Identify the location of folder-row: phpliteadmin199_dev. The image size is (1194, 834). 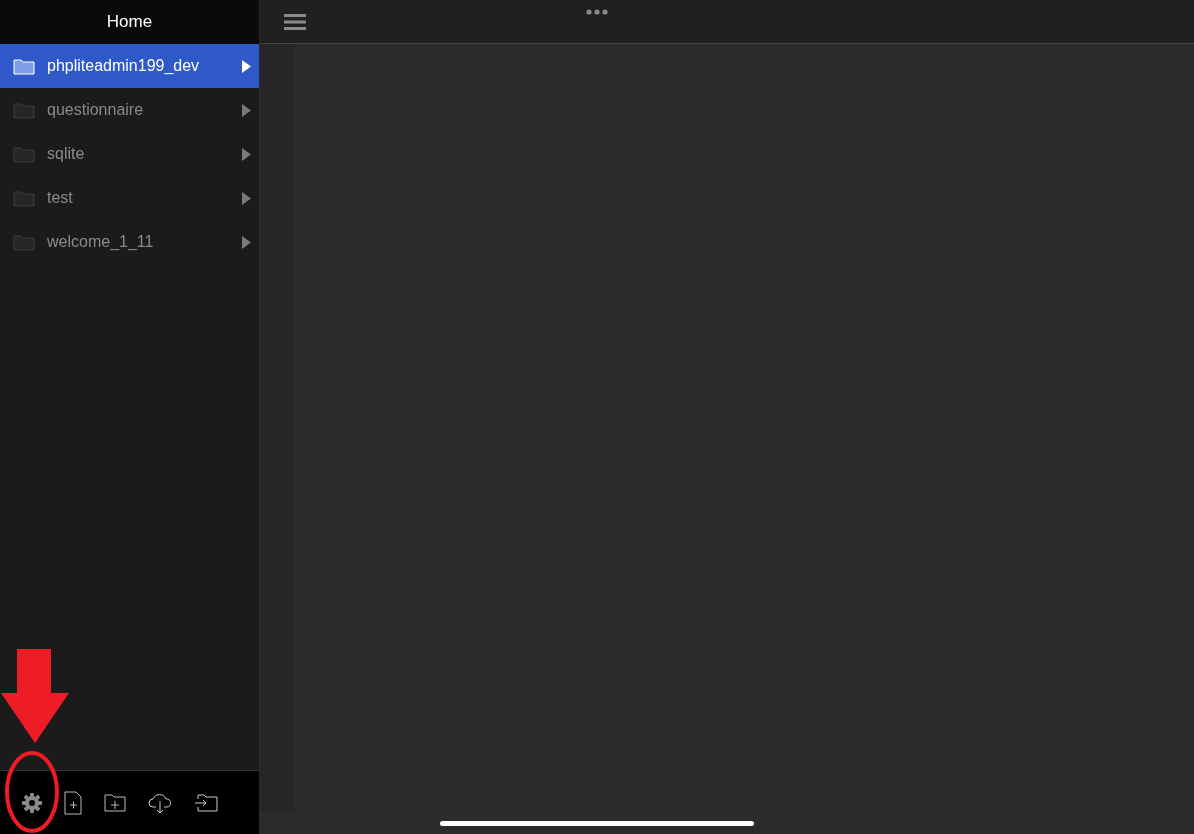
(129, 66).